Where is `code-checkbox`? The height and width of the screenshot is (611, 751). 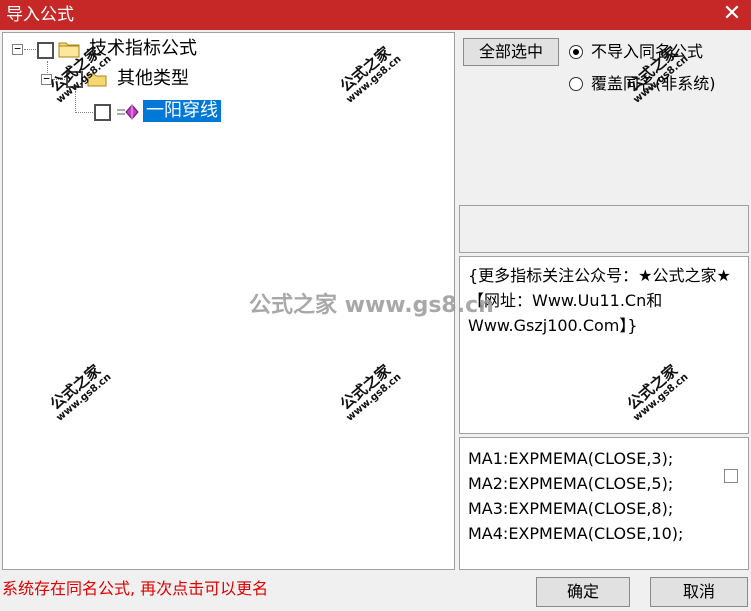
code-checkbox is located at coordinates (731, 476).